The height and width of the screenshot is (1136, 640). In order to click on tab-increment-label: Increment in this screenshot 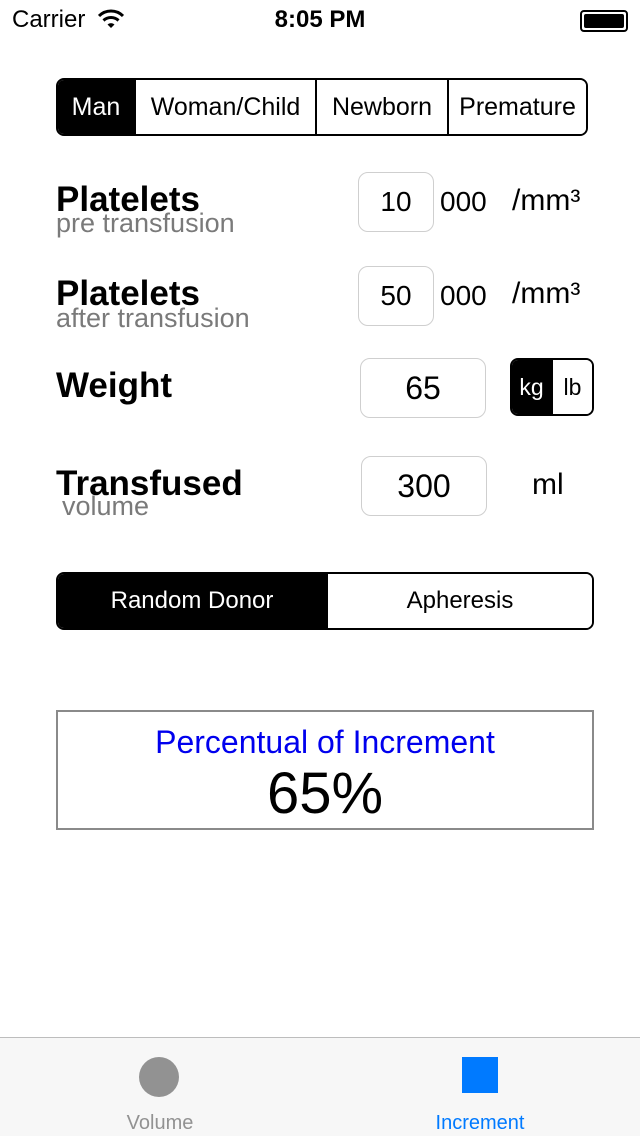, I will do `click(480, 1123)`.